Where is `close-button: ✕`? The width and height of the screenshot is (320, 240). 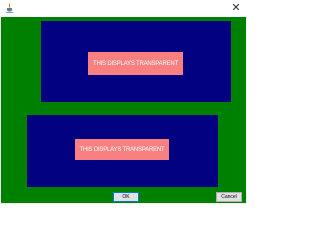 close-button: ✕ is located at coordinates (236, 8).